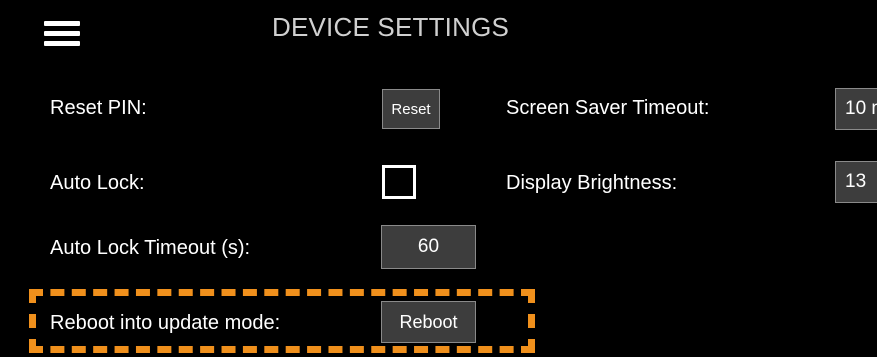 The width and height of the screenshot is (877, 357). What do you see at coordinates (399, 182) in the screenshot?
I see `auto-lock-checkbox` at bounding box center [399, 182].